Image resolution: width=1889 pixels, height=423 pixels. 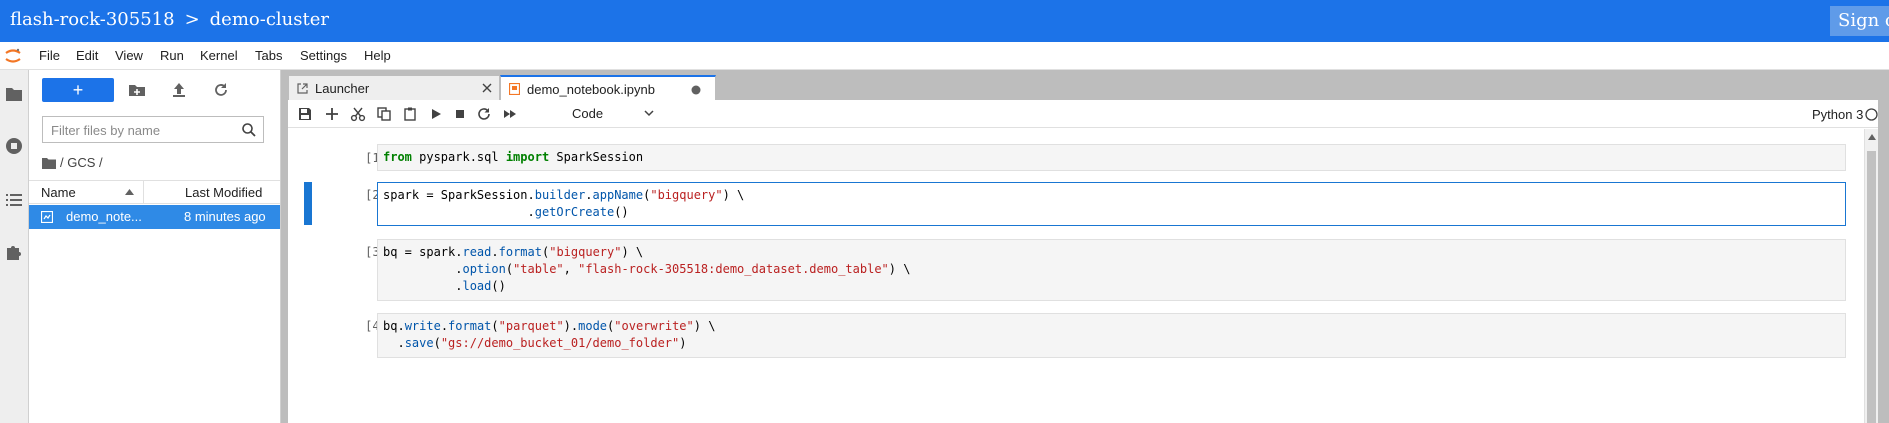 What do you see at coordinates (269, 19) in the screenshot?
I see `cluster-name: demo-cluster` at bounding box center [269, 19].